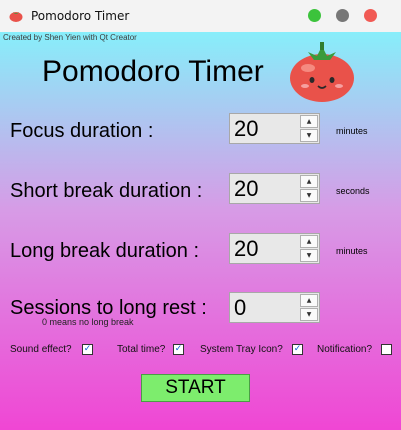 This screenshot has height=430, width=401. What do you see at coordinates (314, 15) in the screenshot?
I see `maximize-button` at bounding box center [314, 15].